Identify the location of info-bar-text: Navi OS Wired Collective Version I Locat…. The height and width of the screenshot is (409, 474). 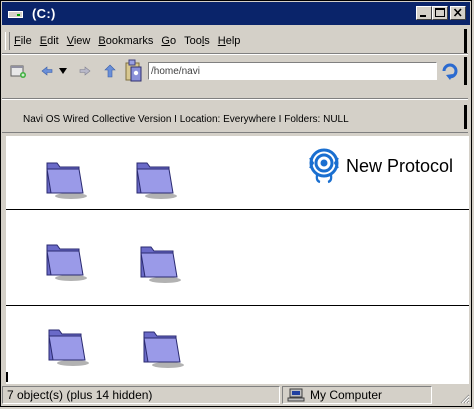
(186, 119).